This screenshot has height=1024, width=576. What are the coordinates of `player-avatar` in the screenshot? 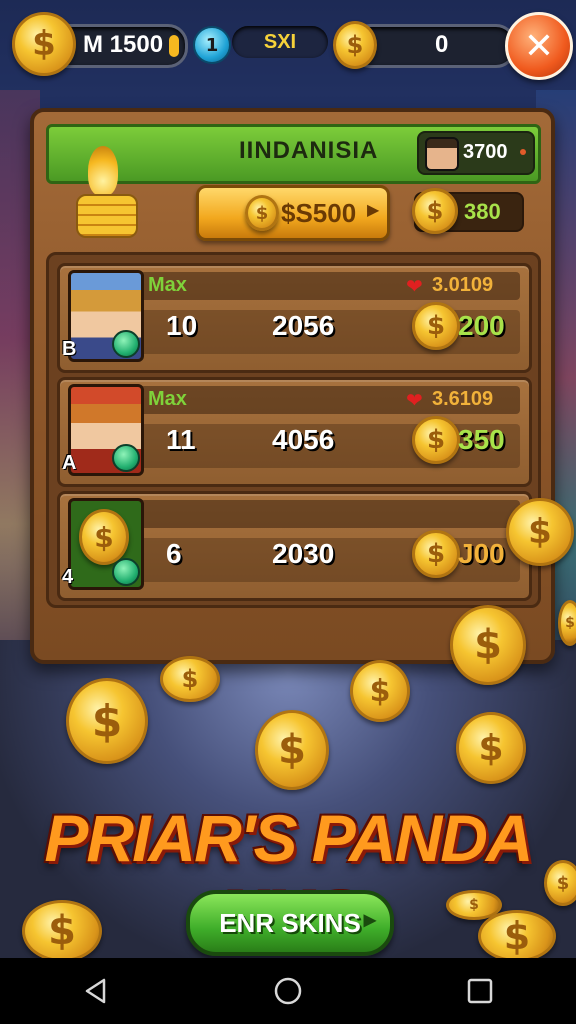 It's located at (442, 154).